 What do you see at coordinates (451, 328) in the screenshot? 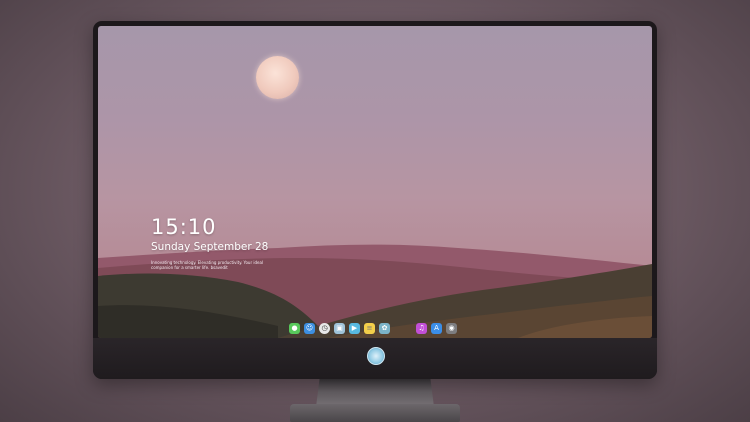
I see `camera-icon: ◉` at bounding box center [451, 328].